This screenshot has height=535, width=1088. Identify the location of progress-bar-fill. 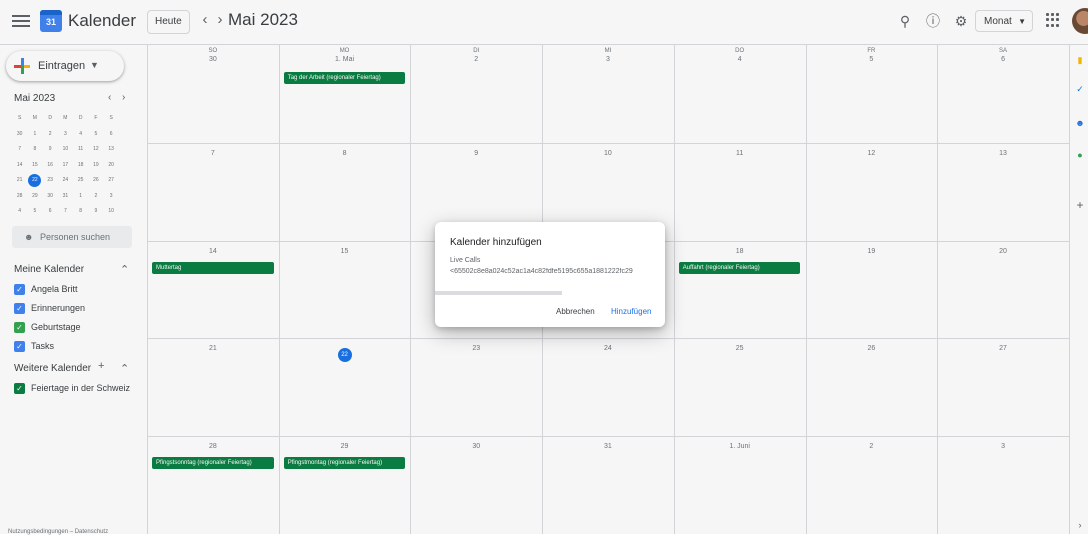
(498, 293).